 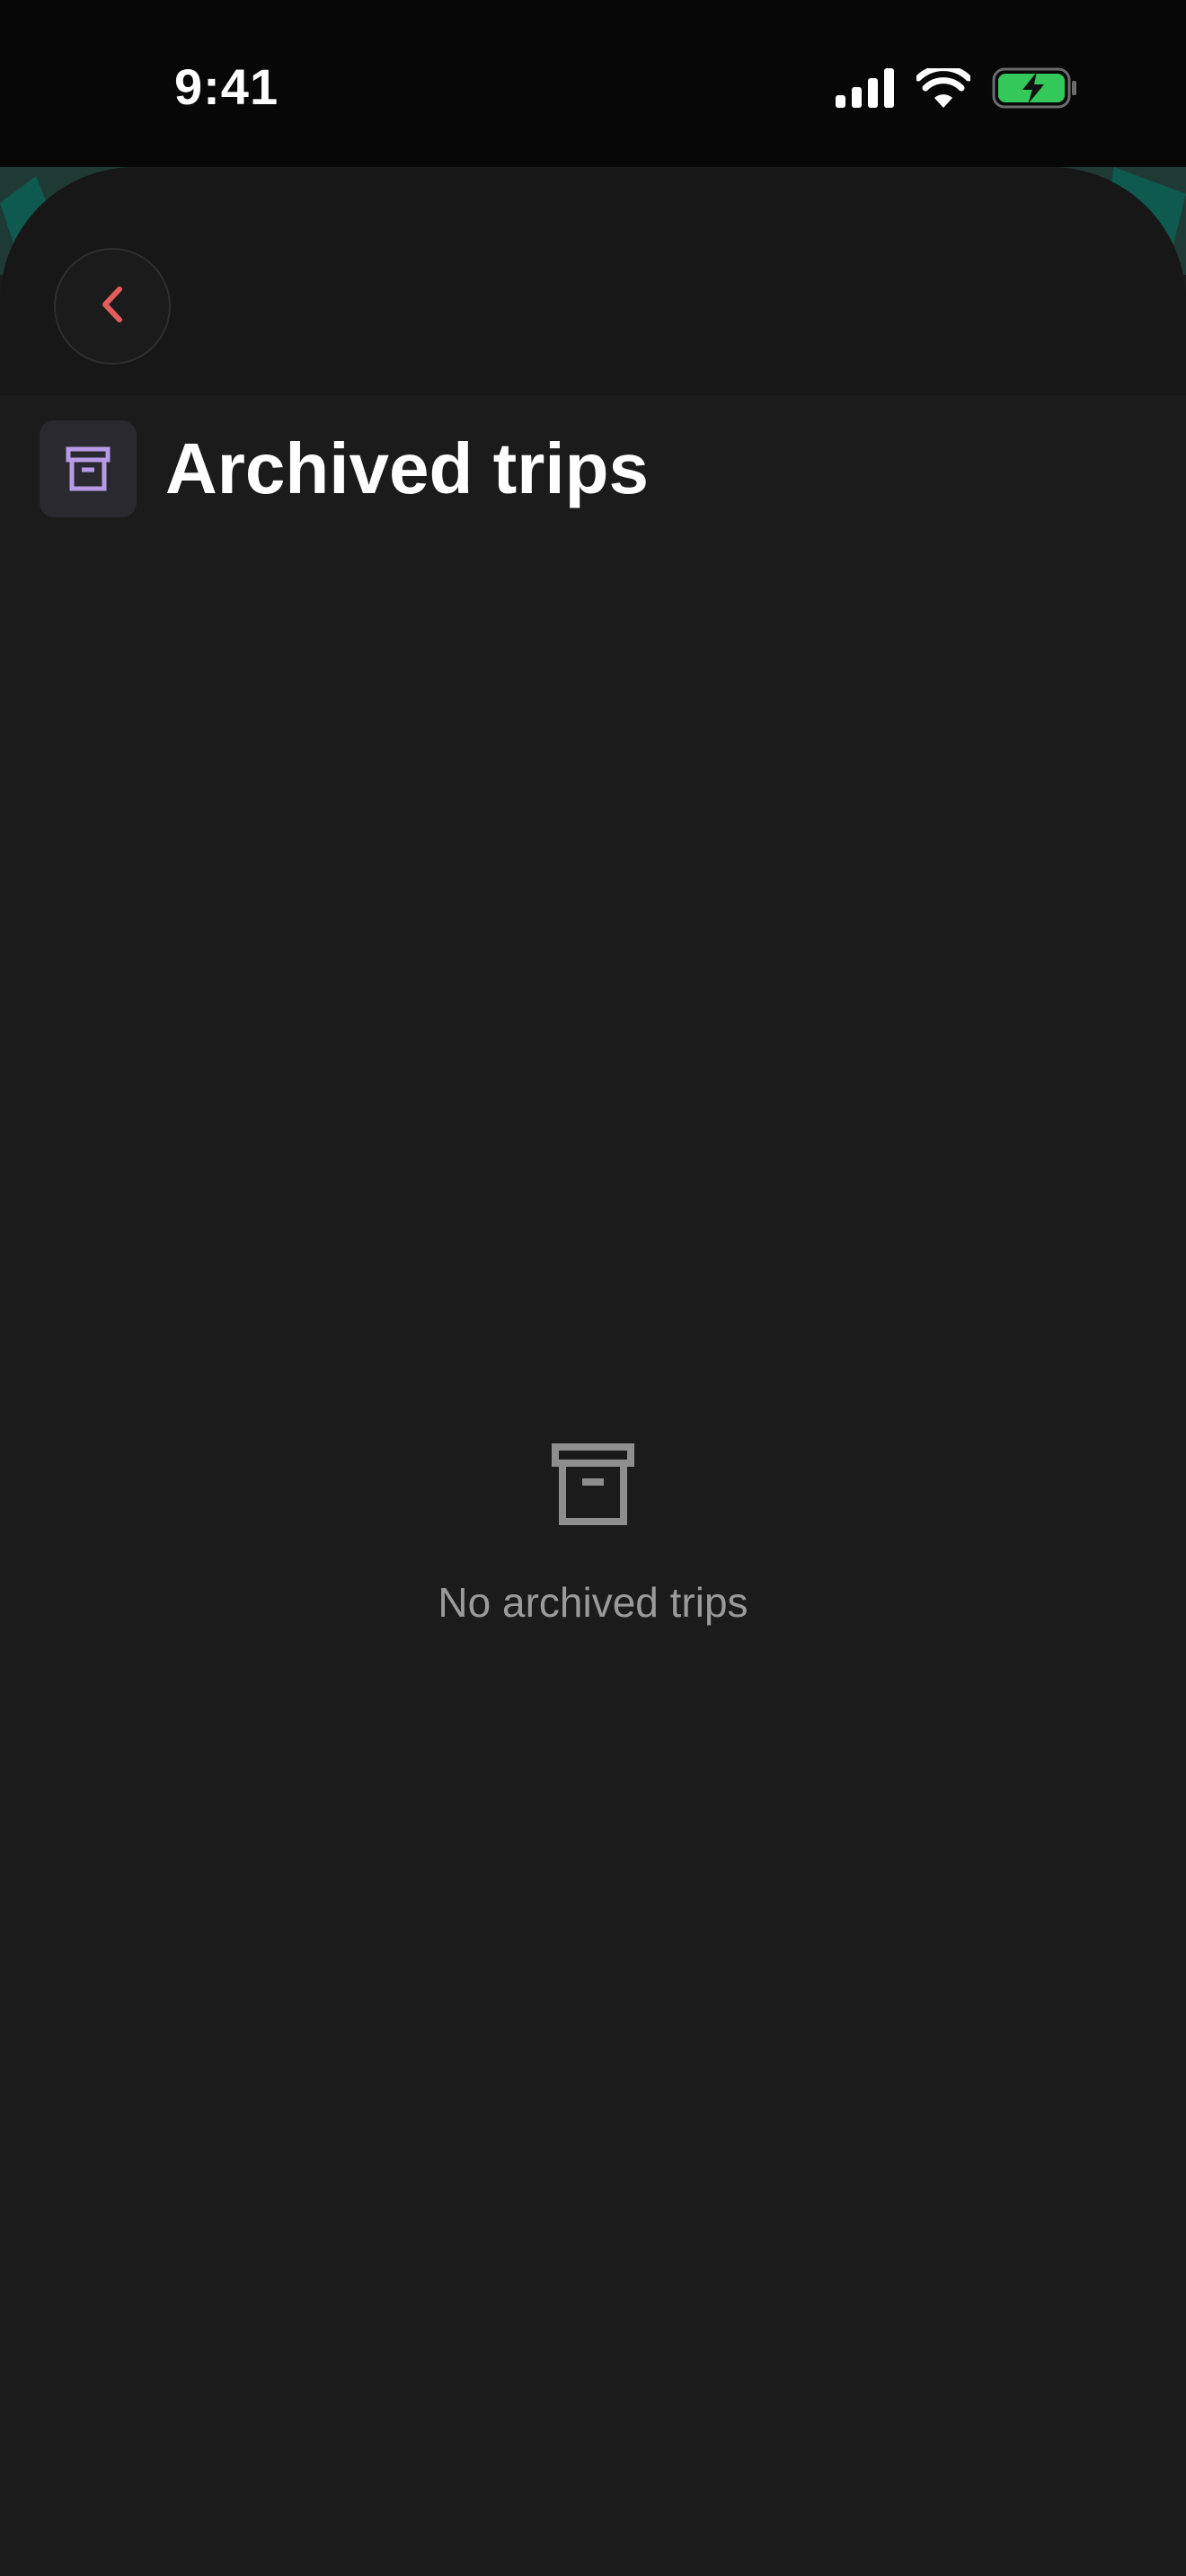 I want to click on status-bar: 9:41, so click(x=593, y=83).